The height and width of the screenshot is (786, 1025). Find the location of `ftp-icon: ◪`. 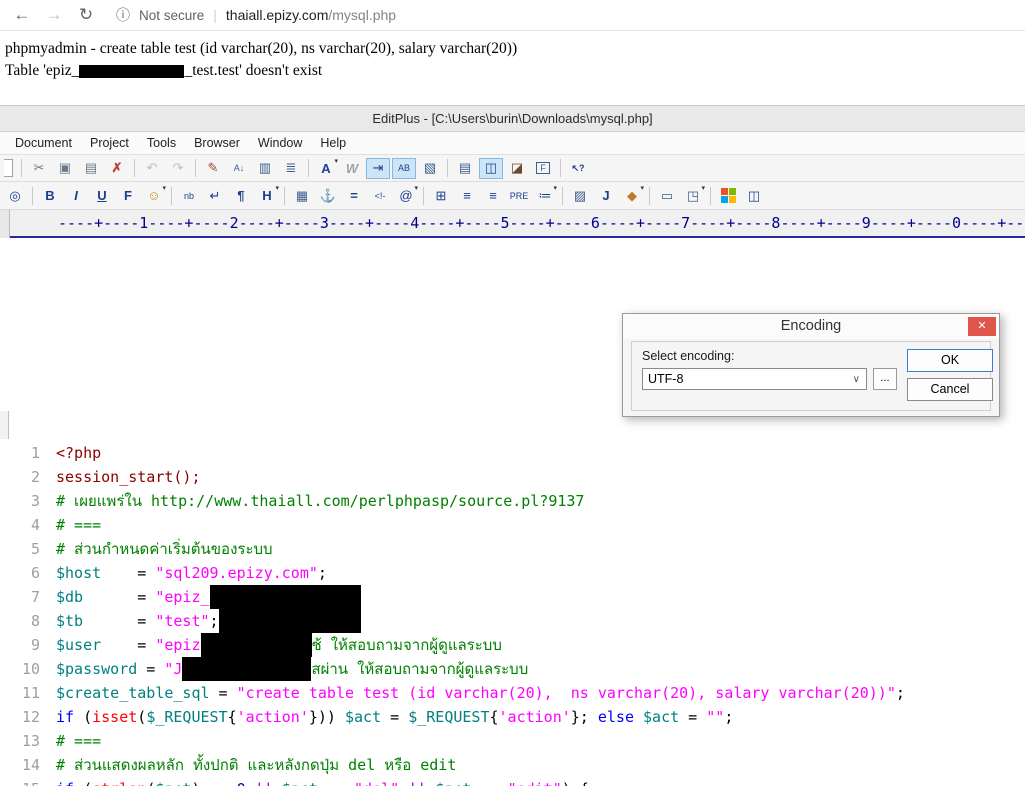

ftp-icon: ◪ is located at coordinates (517, 168).